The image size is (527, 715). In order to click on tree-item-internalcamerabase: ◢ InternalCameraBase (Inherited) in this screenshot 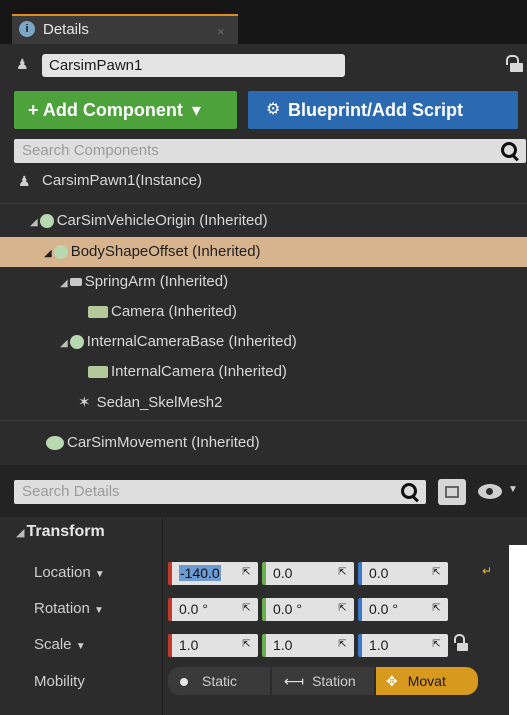, I will do `click(263, 342)`.